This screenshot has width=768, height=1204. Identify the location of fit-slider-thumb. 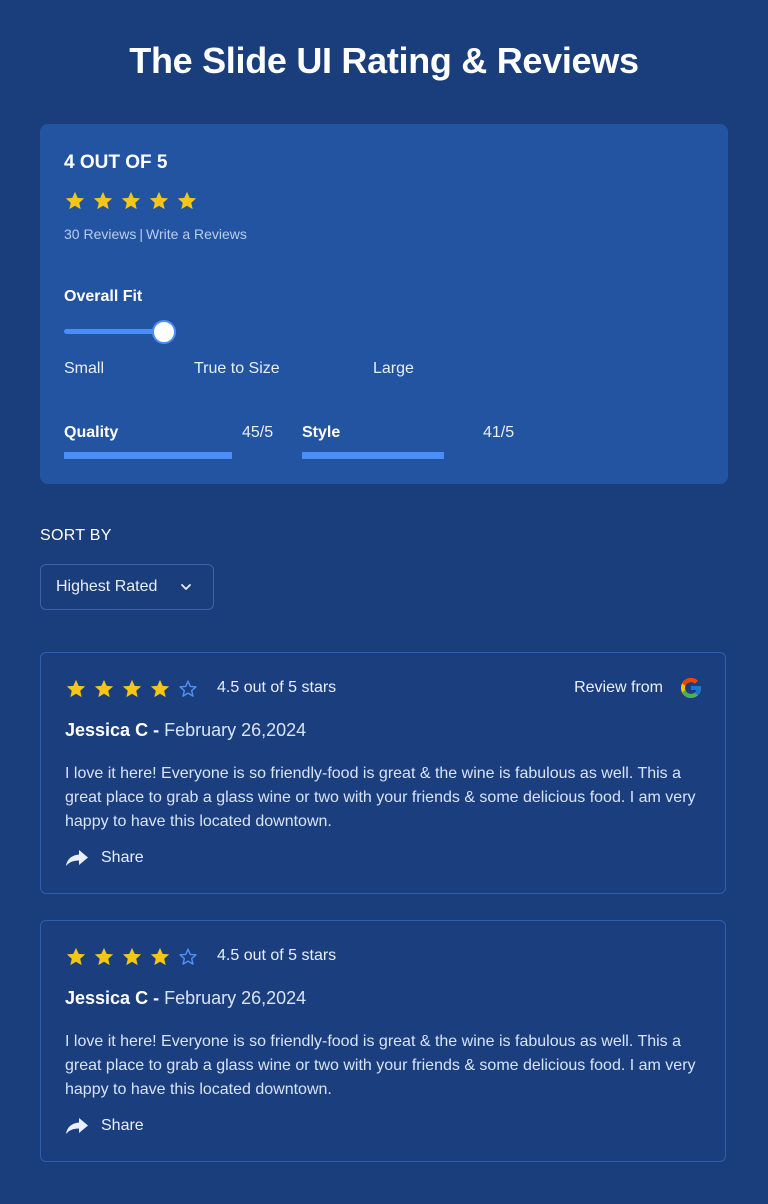
(164, 332).